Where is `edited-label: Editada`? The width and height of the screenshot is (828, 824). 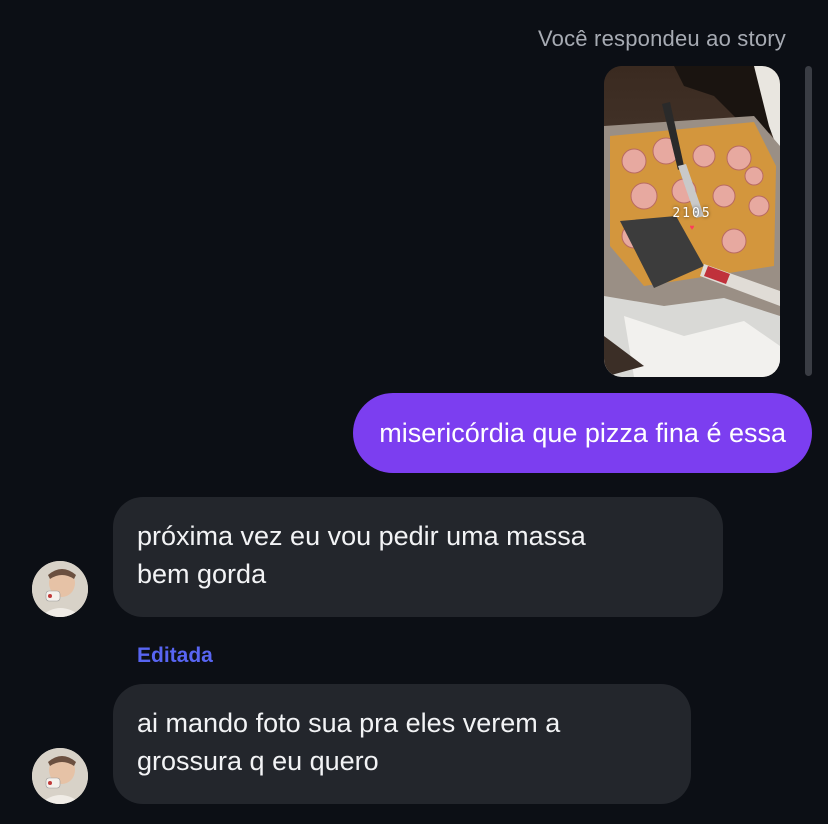 edited-label: Editada is located at coordinates (175, 655).